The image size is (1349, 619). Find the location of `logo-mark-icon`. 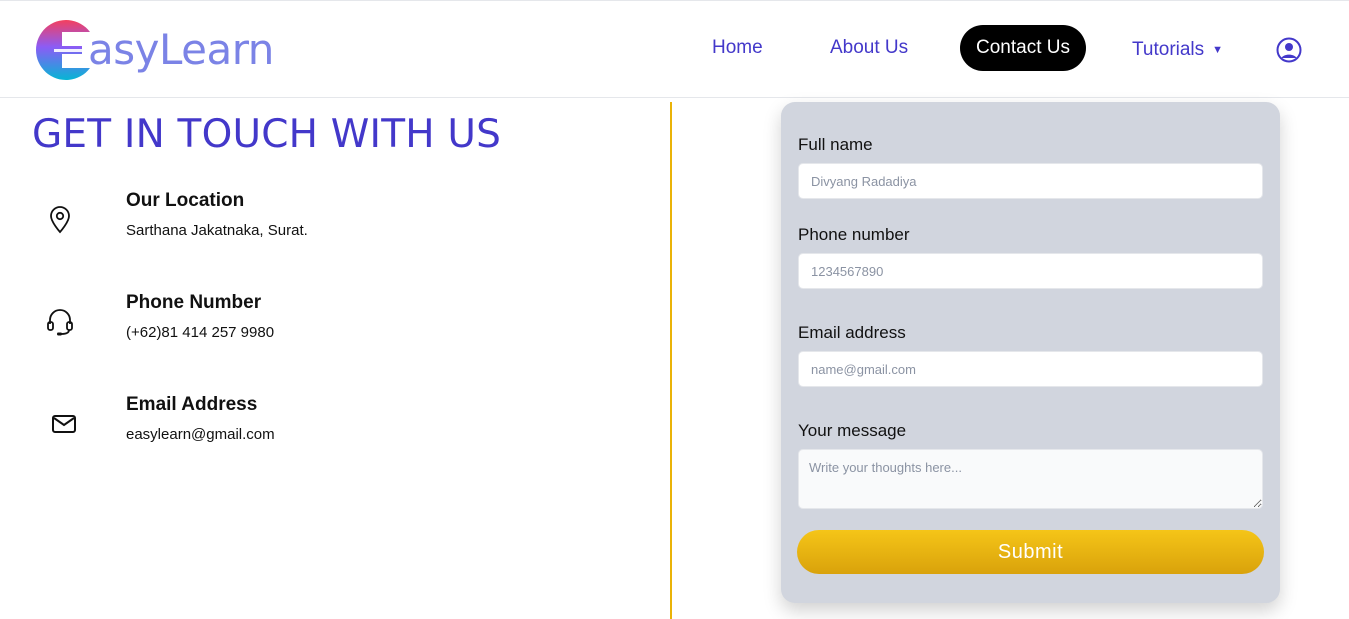

logo-mark-icon is located at coordinates (63, 50).